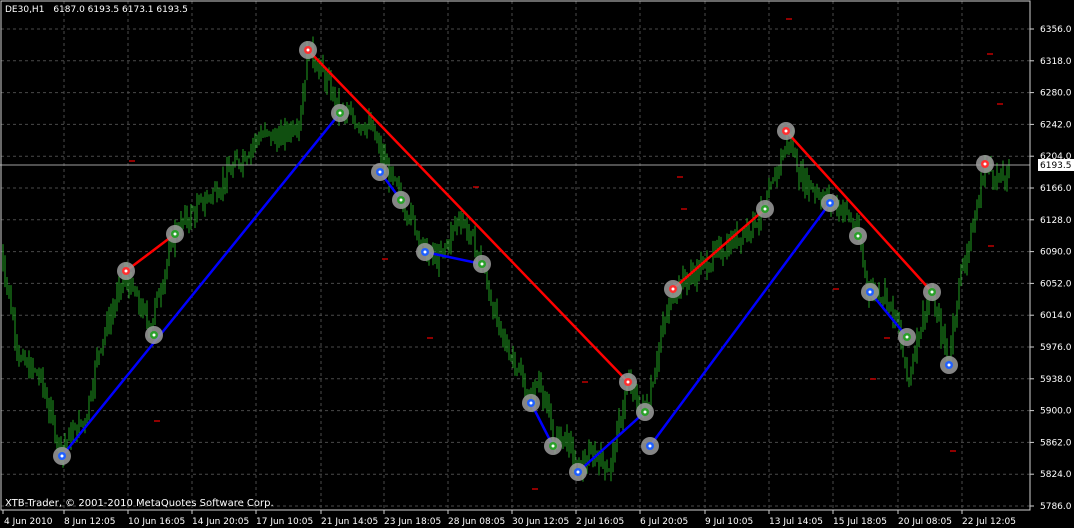 The image size is (1074, 528). I want to click on y-tick-label: 6090.0, so click(1056, 253).